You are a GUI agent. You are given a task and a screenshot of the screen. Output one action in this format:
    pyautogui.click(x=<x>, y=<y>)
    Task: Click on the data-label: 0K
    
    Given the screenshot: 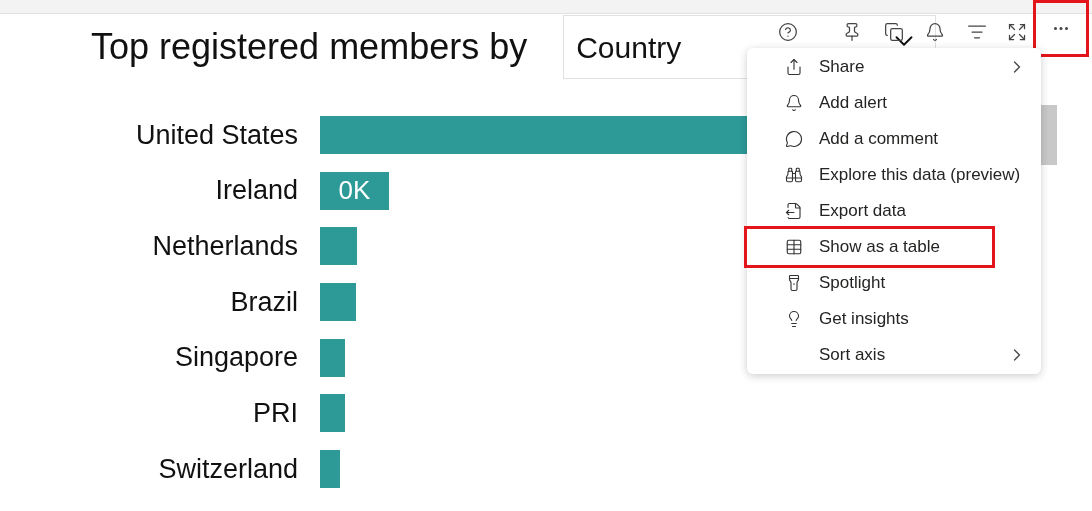 What is the action you would take?
    pyautogui.click(x=354, y=191)
    